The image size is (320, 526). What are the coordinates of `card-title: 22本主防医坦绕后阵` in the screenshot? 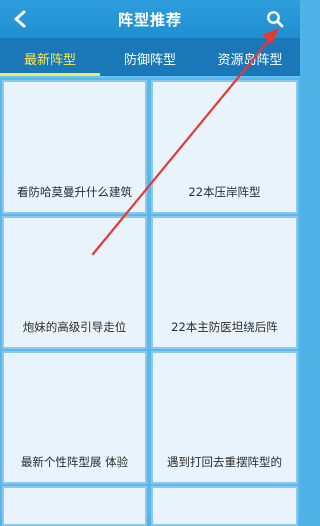 It's located at (224, 327).